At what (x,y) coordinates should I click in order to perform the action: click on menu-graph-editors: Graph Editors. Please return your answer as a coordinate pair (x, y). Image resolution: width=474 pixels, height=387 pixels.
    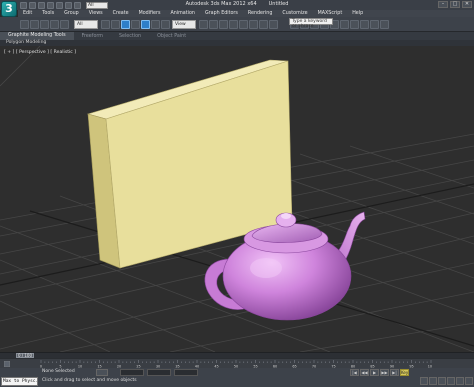
    Looking at the image, I should click on (221, 13).